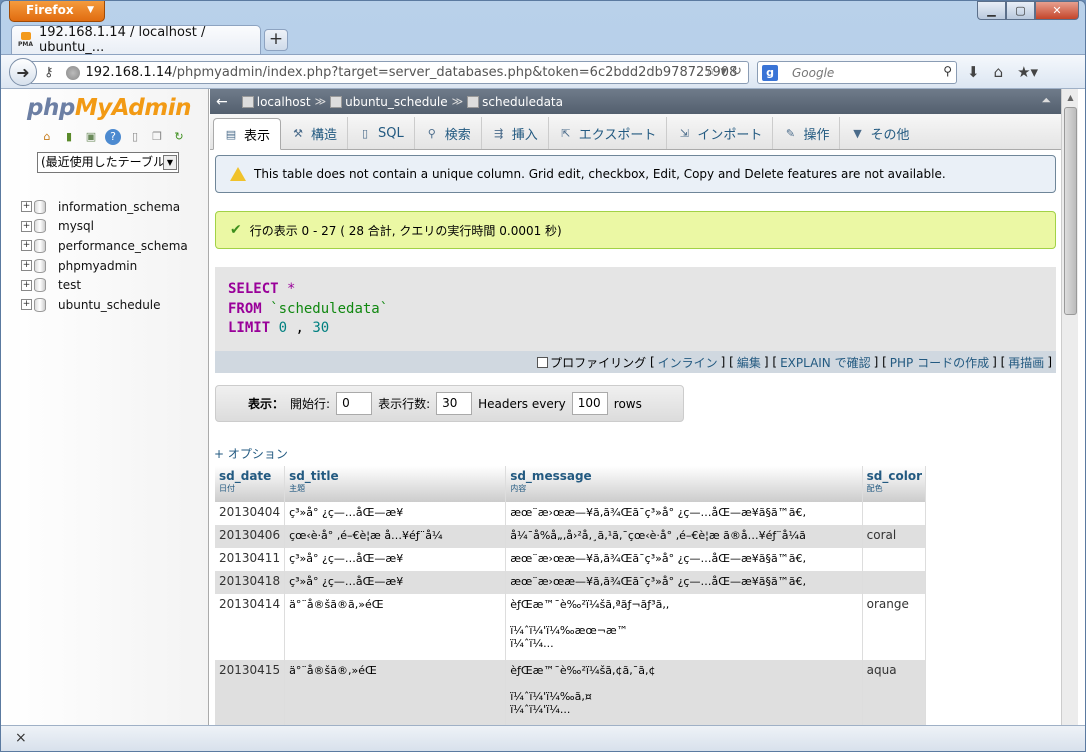  I want to click on column-header: sd_color 配色, so click(894, 484).